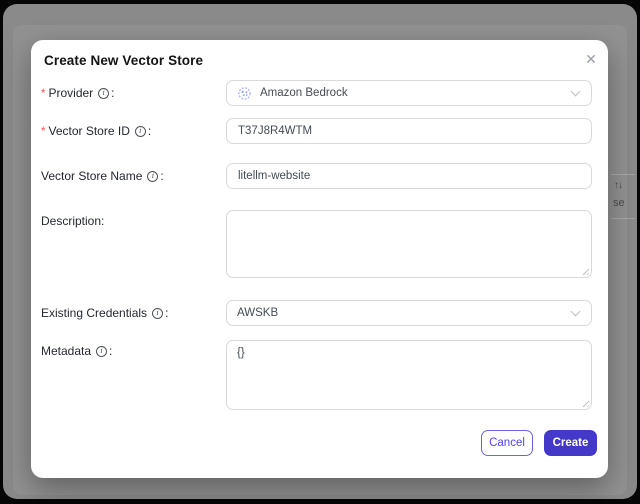  What do you see at coordinates (78, 93) in the screenshot?
I see `provider-label: * Provider i :` at bounding box center [78, 93].